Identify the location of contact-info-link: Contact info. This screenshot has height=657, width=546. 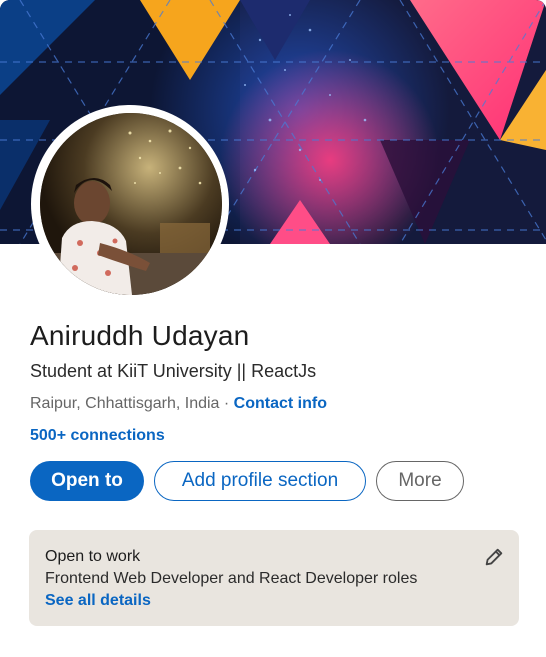
(280, 403).